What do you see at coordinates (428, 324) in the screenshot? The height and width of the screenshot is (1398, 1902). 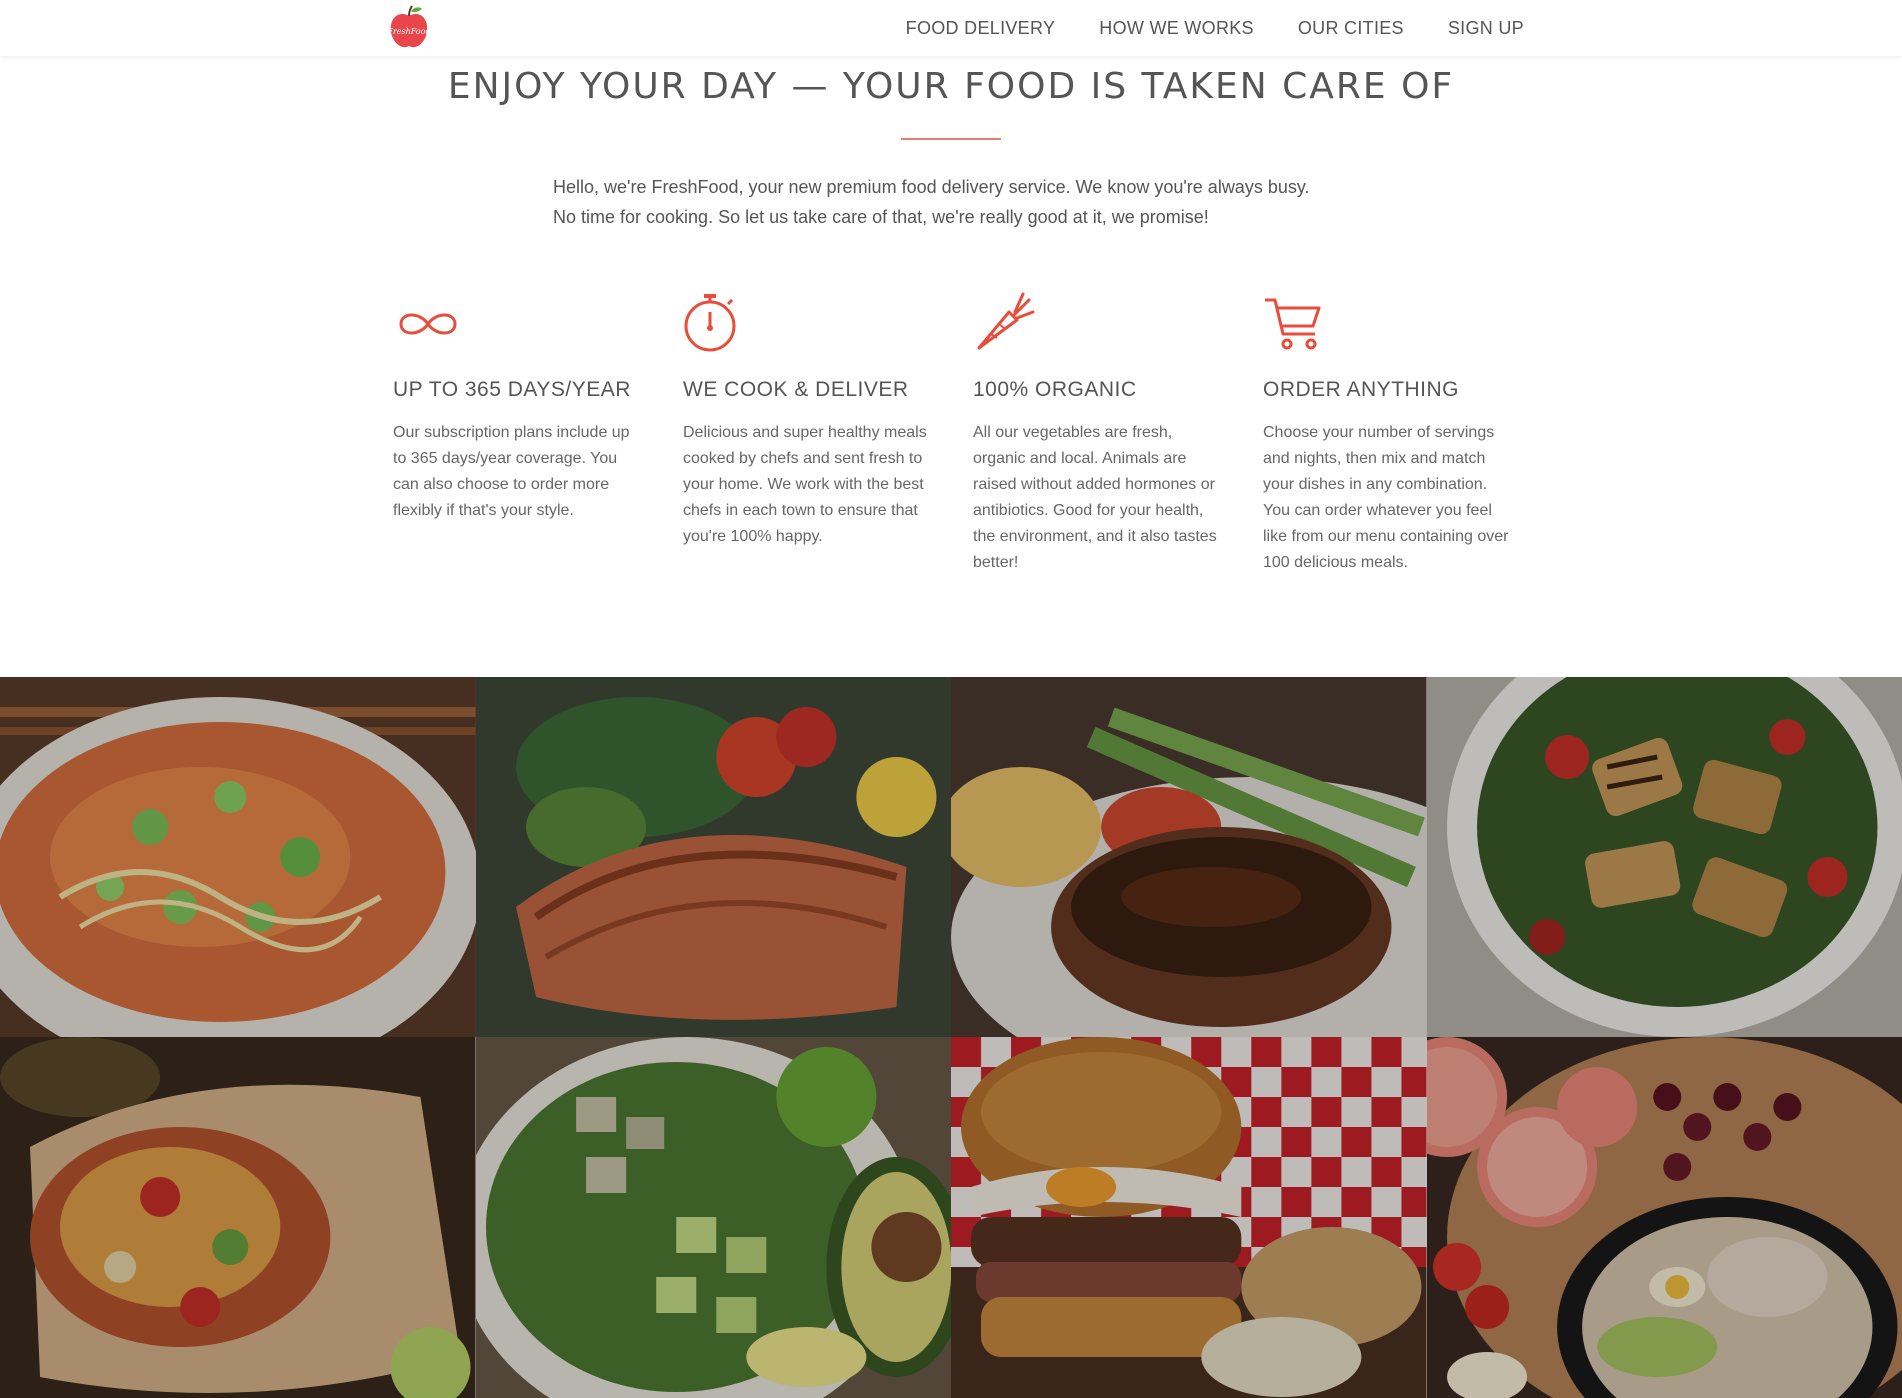 I see `infinity-icon` at bounding box center [428, 324].